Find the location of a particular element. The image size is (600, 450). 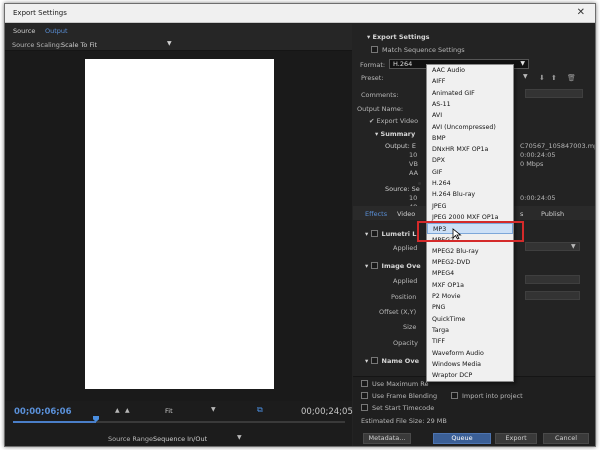

export-video-checkbox: ✔ Export Video is located at coordinates (393, 121).